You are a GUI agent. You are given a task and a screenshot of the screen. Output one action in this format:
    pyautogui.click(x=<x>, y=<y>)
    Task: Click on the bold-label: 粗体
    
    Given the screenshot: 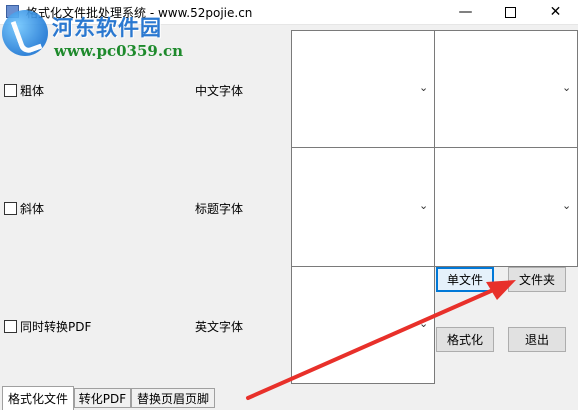 What is the action you would take?
    pyautogui.click(x=32, y=91)
    